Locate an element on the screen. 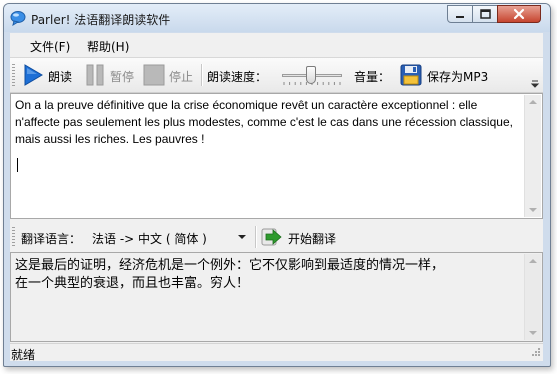  pause-button: 暂停 is located at coordinates (111, 75).